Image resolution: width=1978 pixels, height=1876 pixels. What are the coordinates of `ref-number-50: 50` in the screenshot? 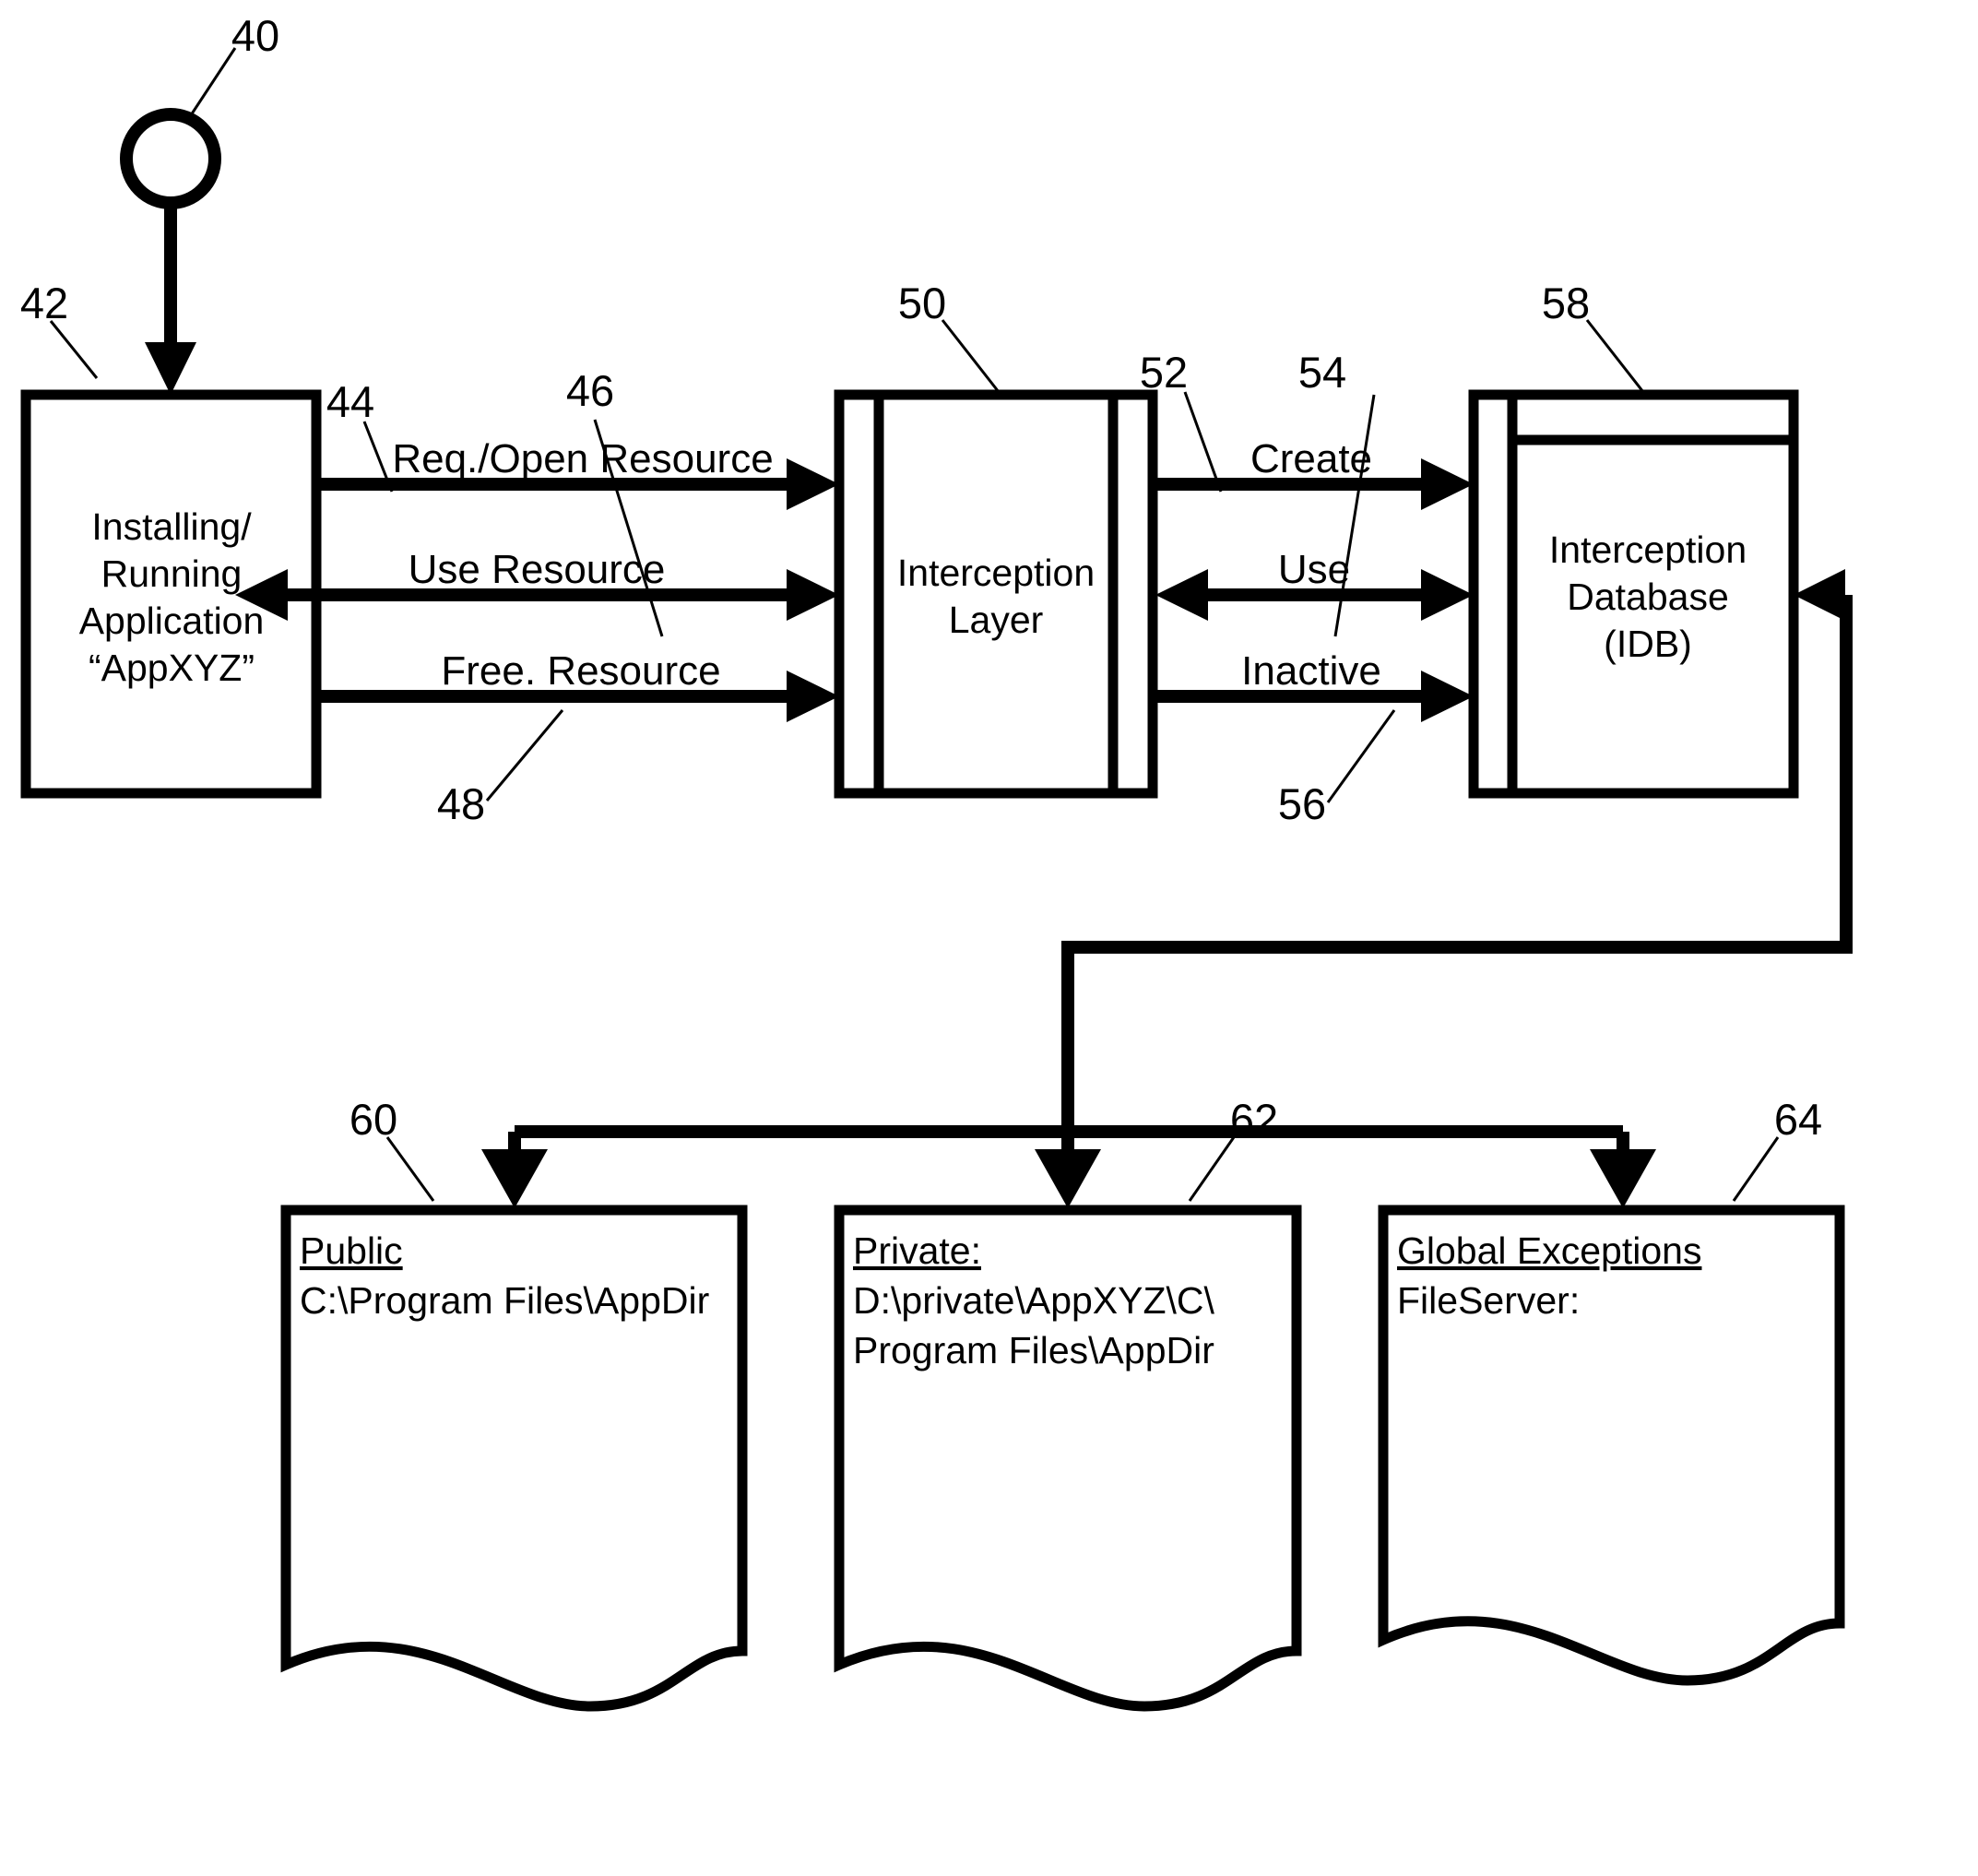 It's located at (922, 303).